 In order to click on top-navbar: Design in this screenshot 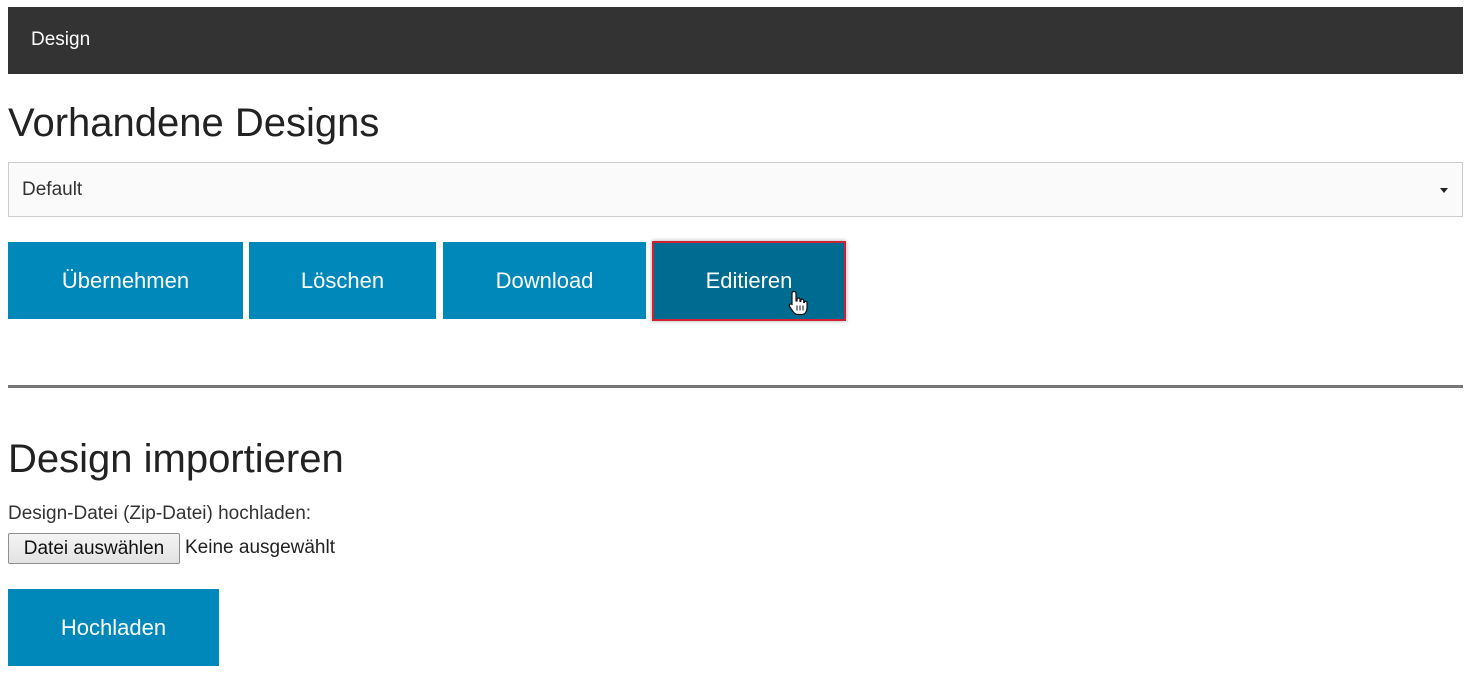, I will do `click(735, 40)`.